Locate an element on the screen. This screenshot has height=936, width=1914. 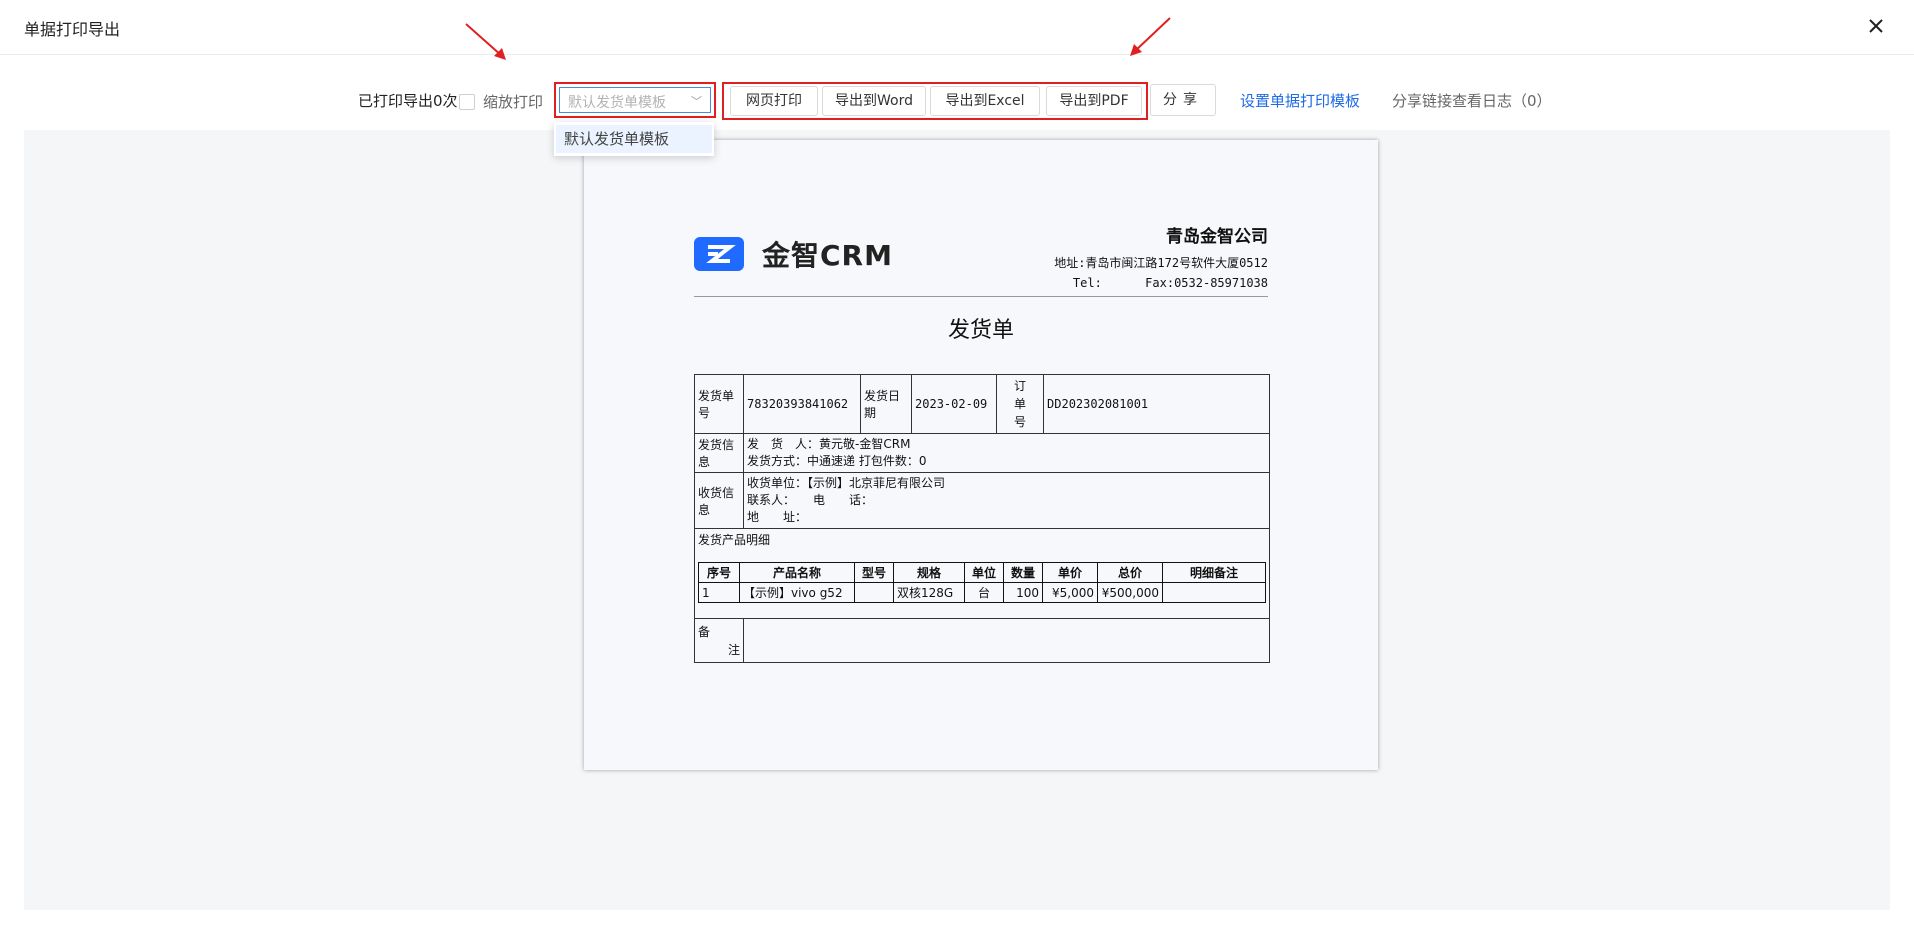
template-select-highlight: 默认发货单模板 ﹀ is located at coordinates (635, 100).